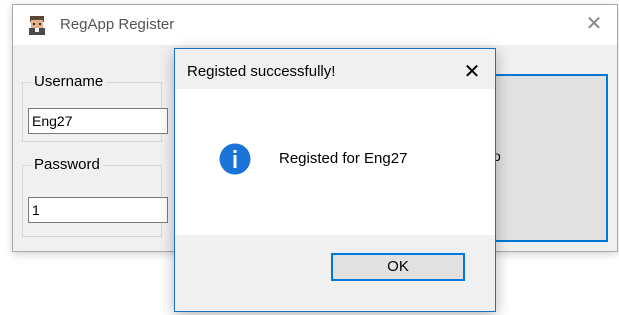 Image resolution: width=619 pixels, height=315 pixels. I want to click on password-label: Password, so click(67, 164).